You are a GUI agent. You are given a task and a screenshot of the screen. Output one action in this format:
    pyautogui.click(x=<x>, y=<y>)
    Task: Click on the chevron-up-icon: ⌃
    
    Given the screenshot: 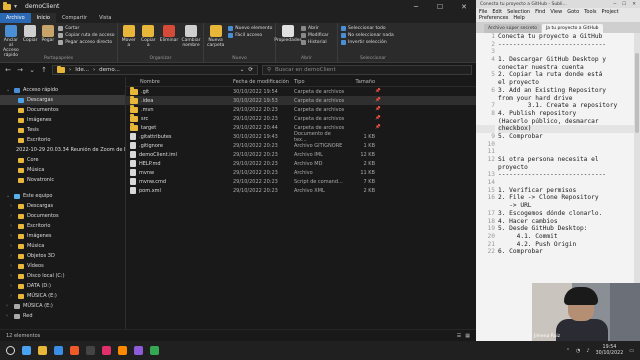 What is the action you would take?
    pyautogui.click(x=568, y=351)
    